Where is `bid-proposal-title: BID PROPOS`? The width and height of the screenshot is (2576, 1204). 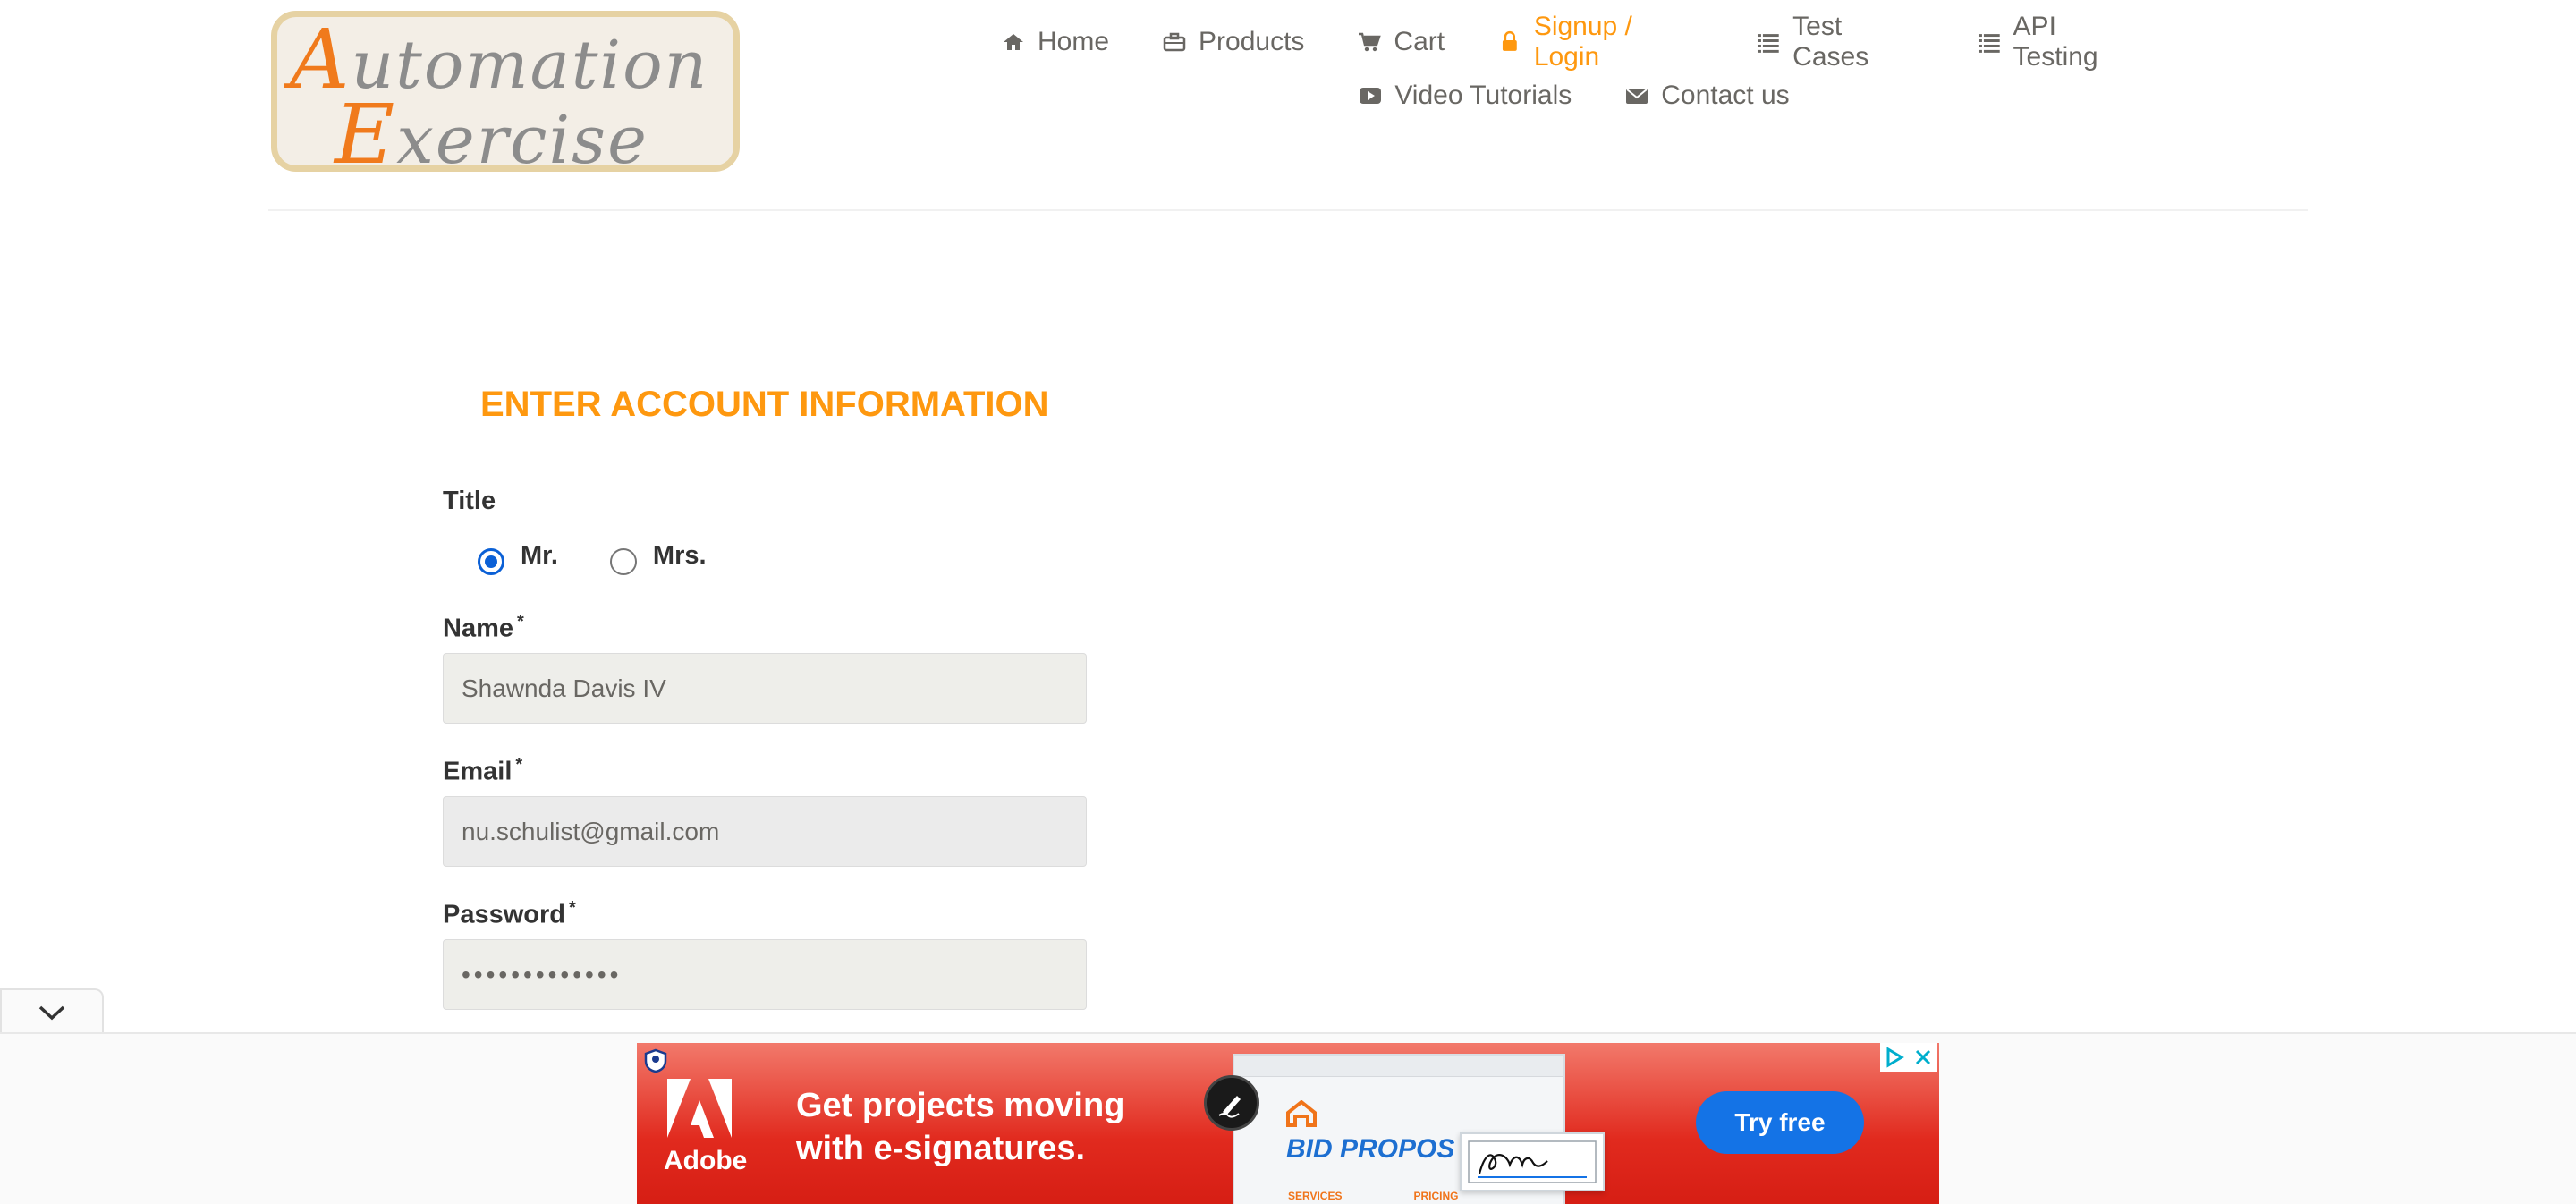
bid-proposal-title: BID PROPOS is located at coordinates (1370, 1149).